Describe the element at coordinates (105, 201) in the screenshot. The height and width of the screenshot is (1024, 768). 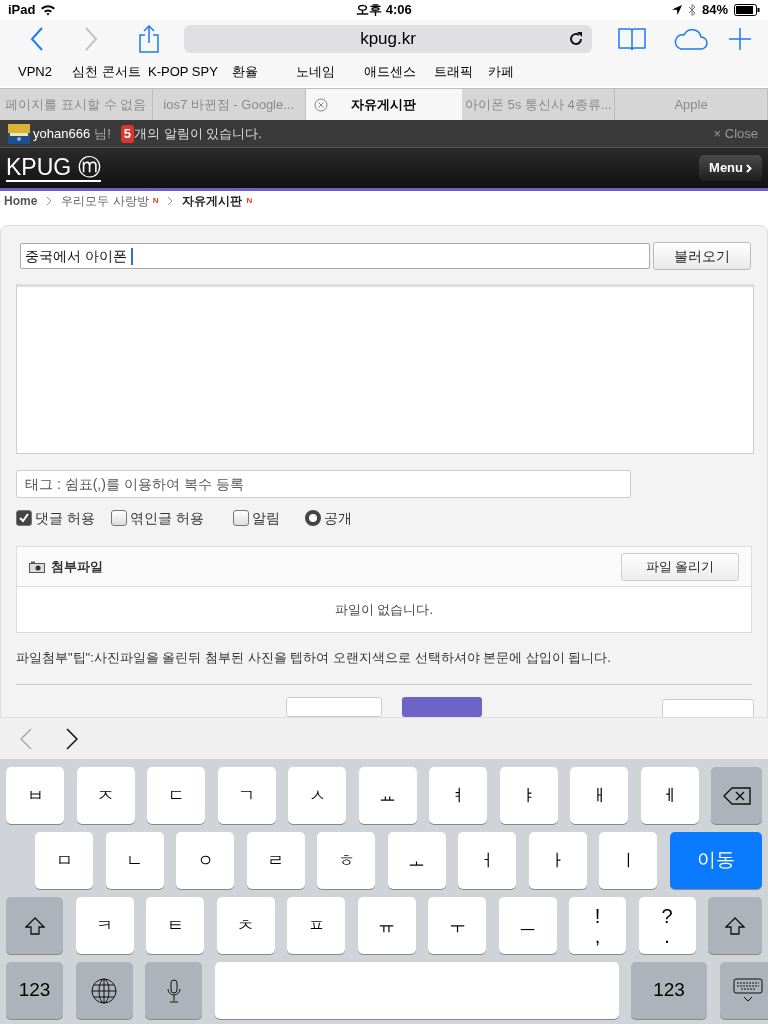
I see `breadcrumb-link: 우리모두 사랑방` at that location.